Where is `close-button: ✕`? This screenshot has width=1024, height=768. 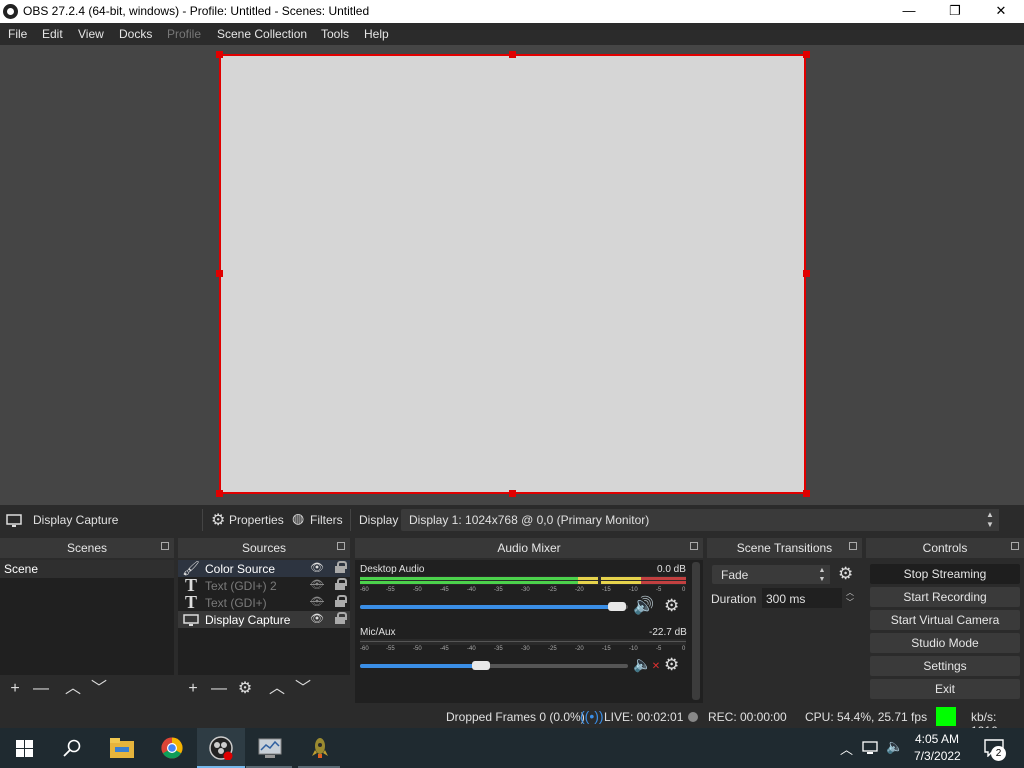
close-button: ✕ is located at coordinates (1001, 11).